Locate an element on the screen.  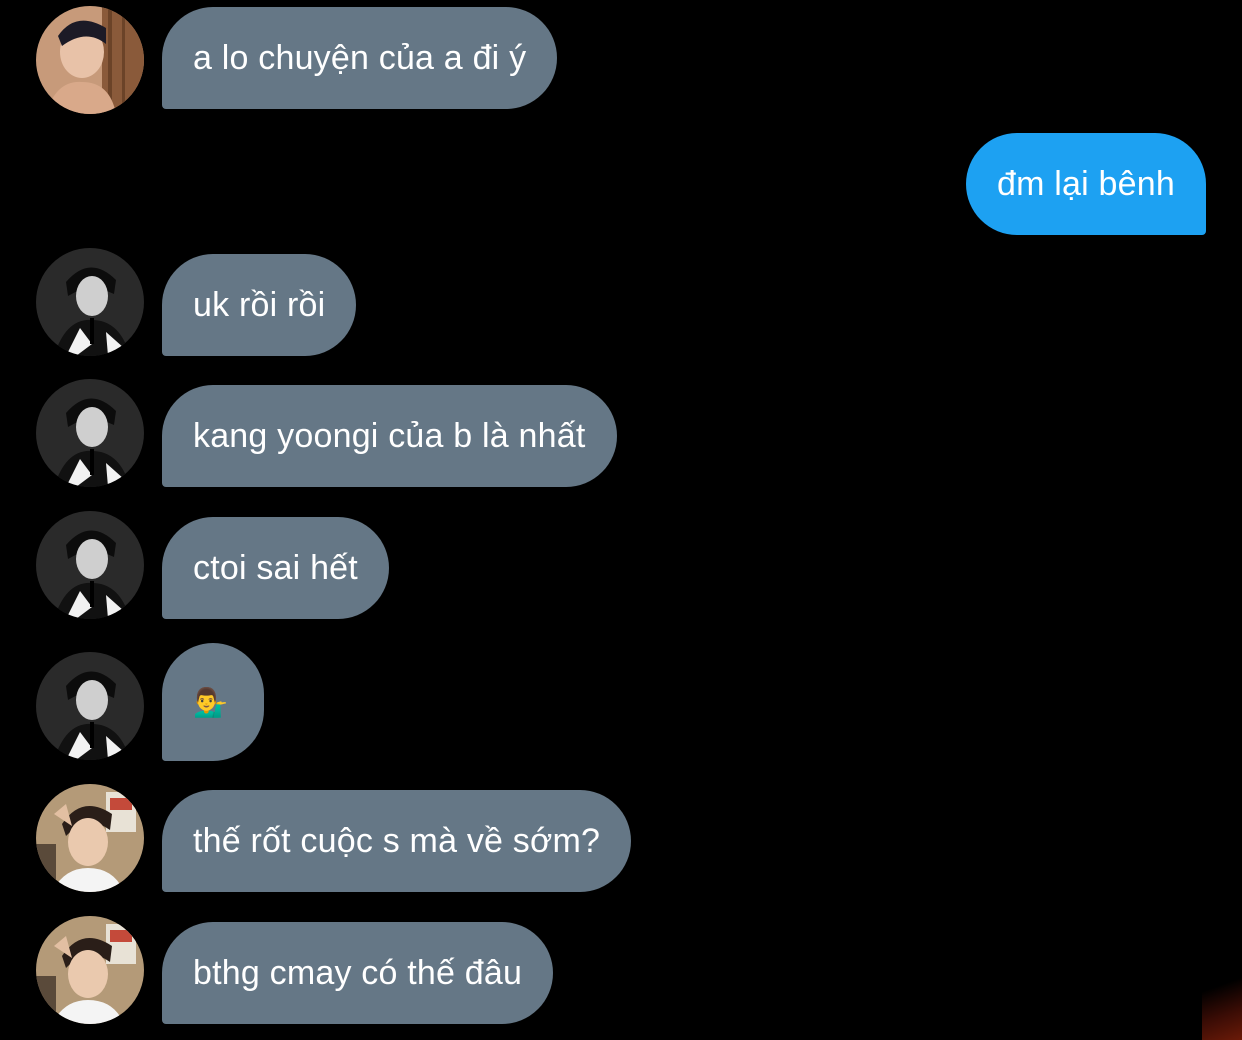
message-row: a lo chuyện của a đi ý is located at coordinates (621, 60).